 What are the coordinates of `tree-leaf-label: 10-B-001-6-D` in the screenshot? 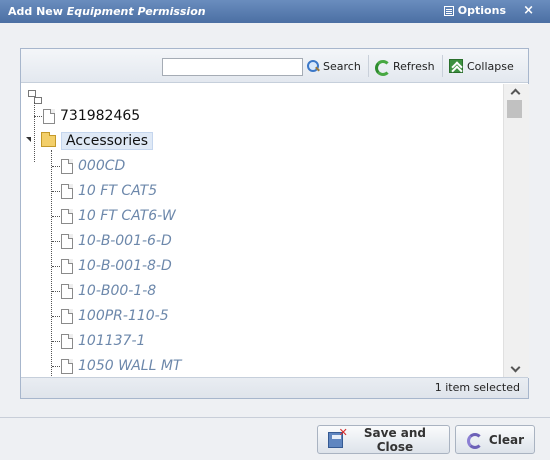 It's located at (125, 241).